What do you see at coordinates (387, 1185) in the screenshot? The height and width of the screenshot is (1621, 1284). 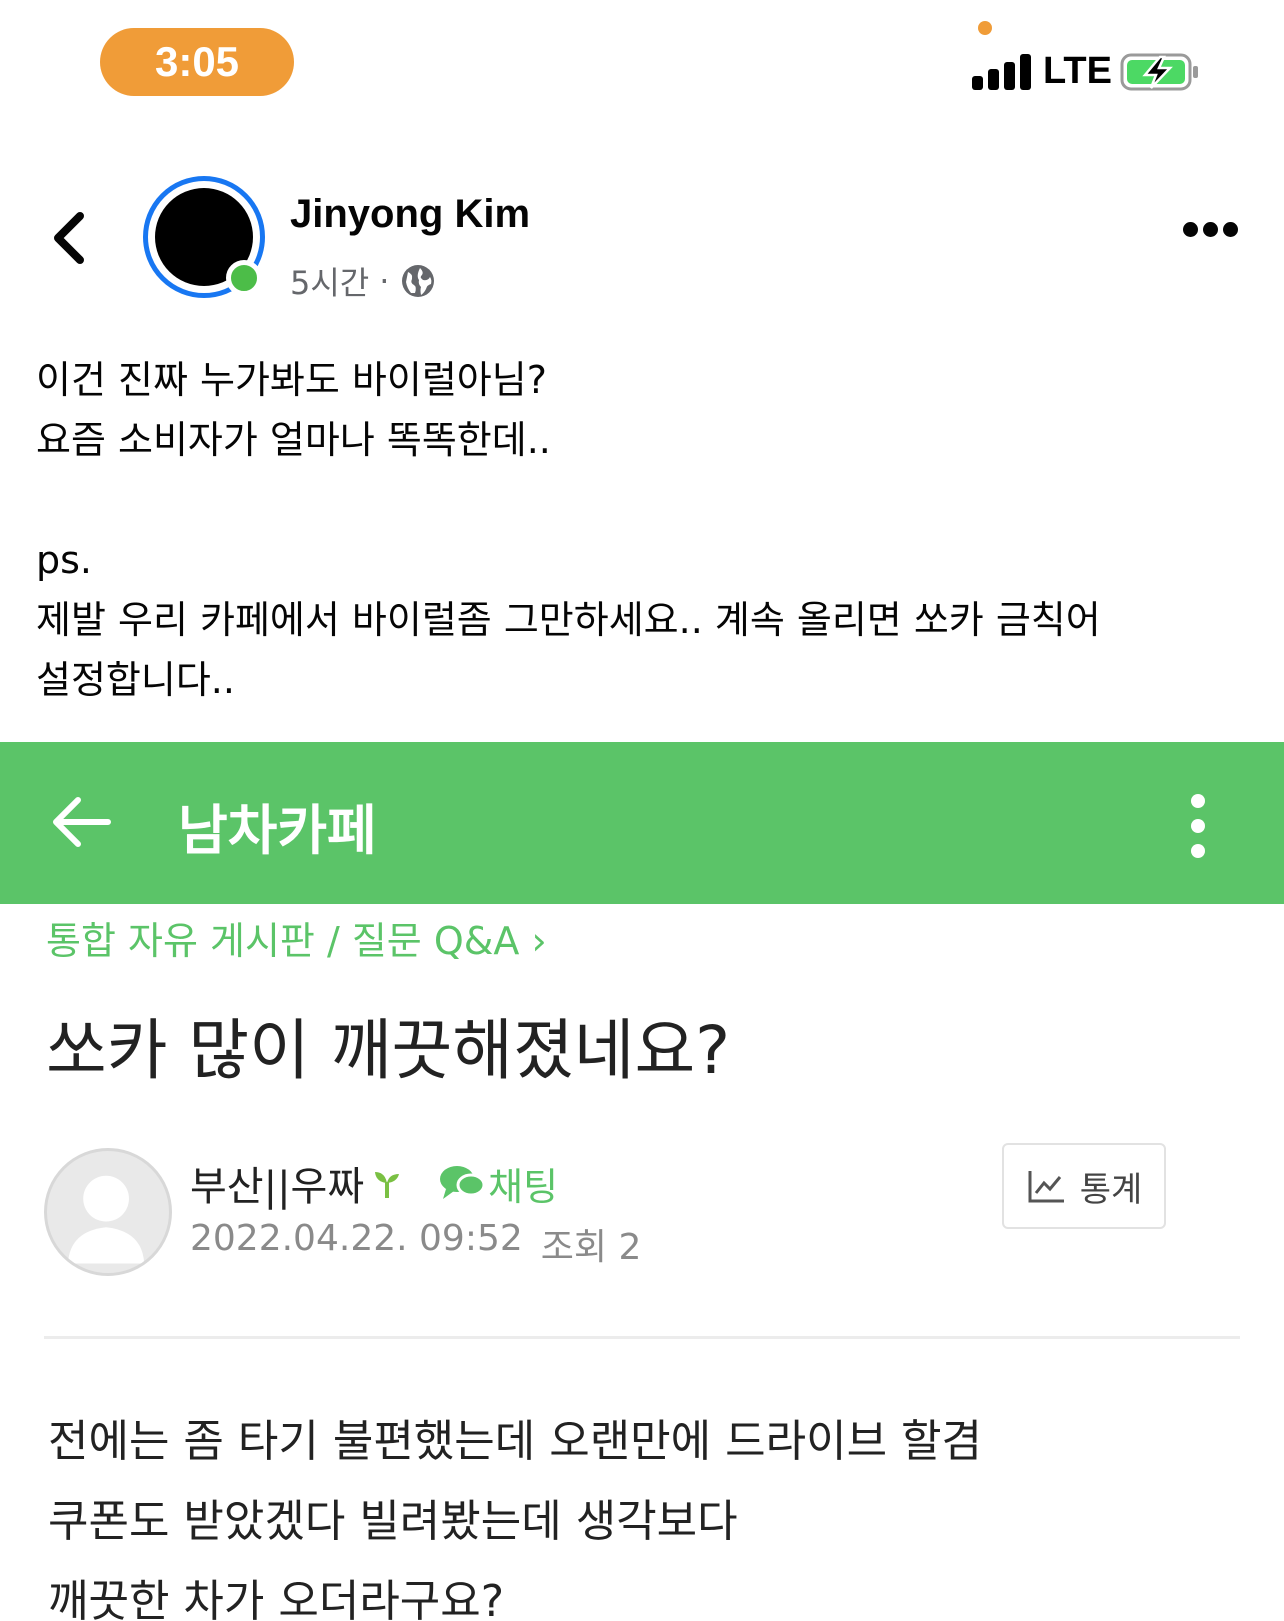 I see `sprout-icon` at bounding box center [387, 1185].